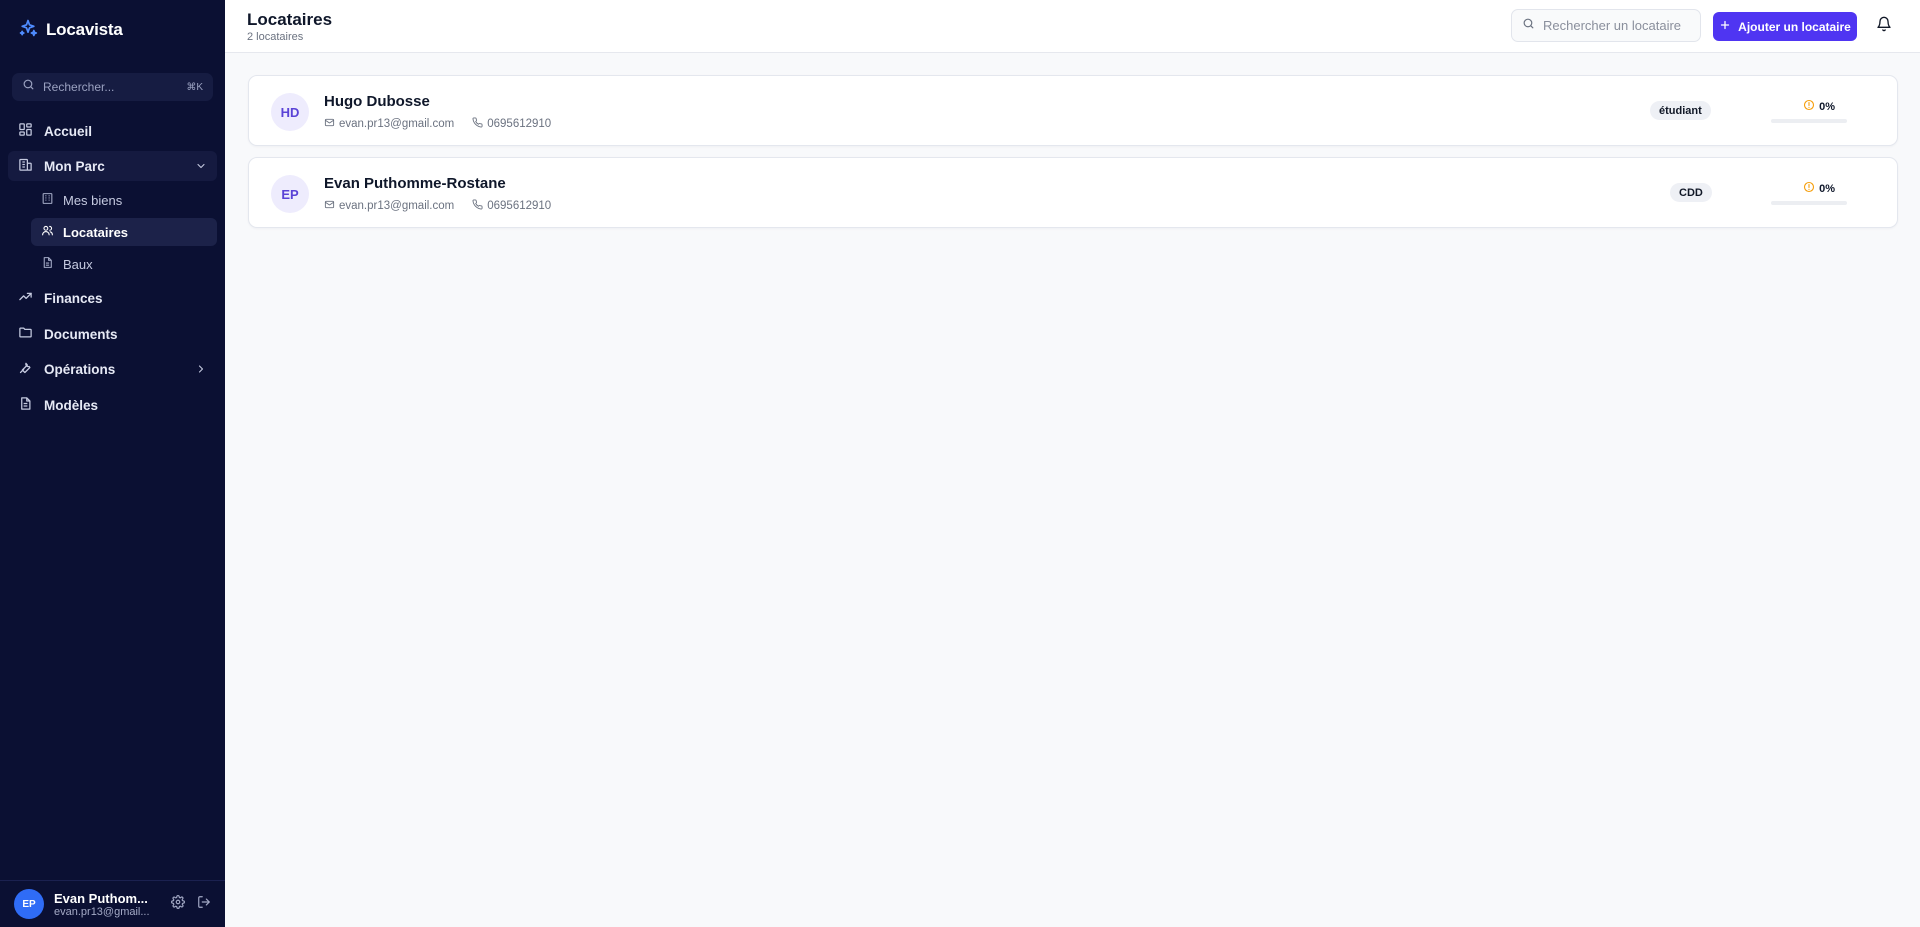  I want to click on tenant-search, so click(1606, 25).